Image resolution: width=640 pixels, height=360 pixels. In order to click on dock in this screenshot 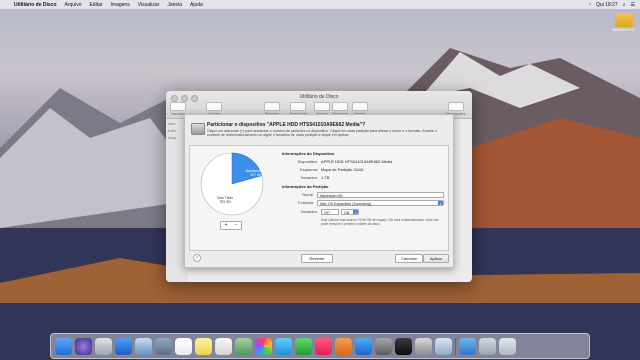, I will do `click(320, 346)`.